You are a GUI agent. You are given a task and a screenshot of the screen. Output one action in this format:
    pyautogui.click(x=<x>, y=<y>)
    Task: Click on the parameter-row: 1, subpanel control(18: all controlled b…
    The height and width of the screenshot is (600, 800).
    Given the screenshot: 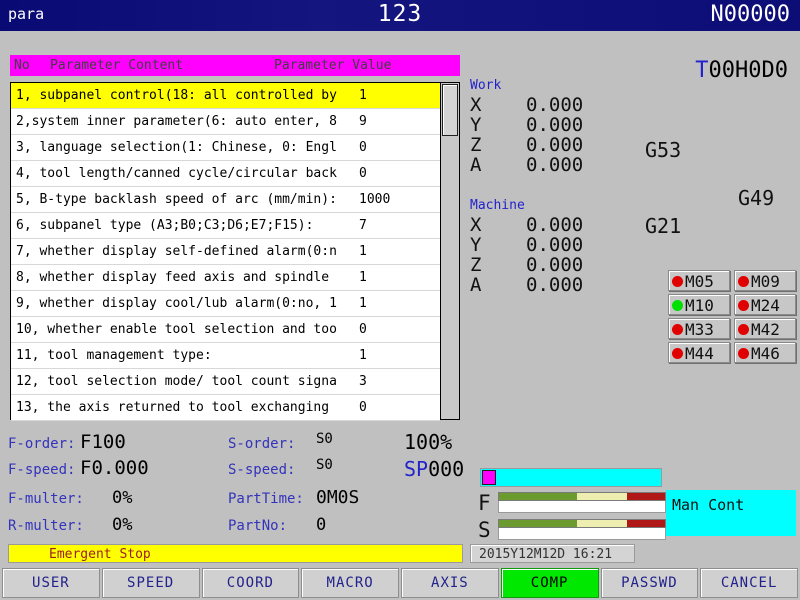 What is the action you would take?
    pyautogui.click(x=225, y=96)
    